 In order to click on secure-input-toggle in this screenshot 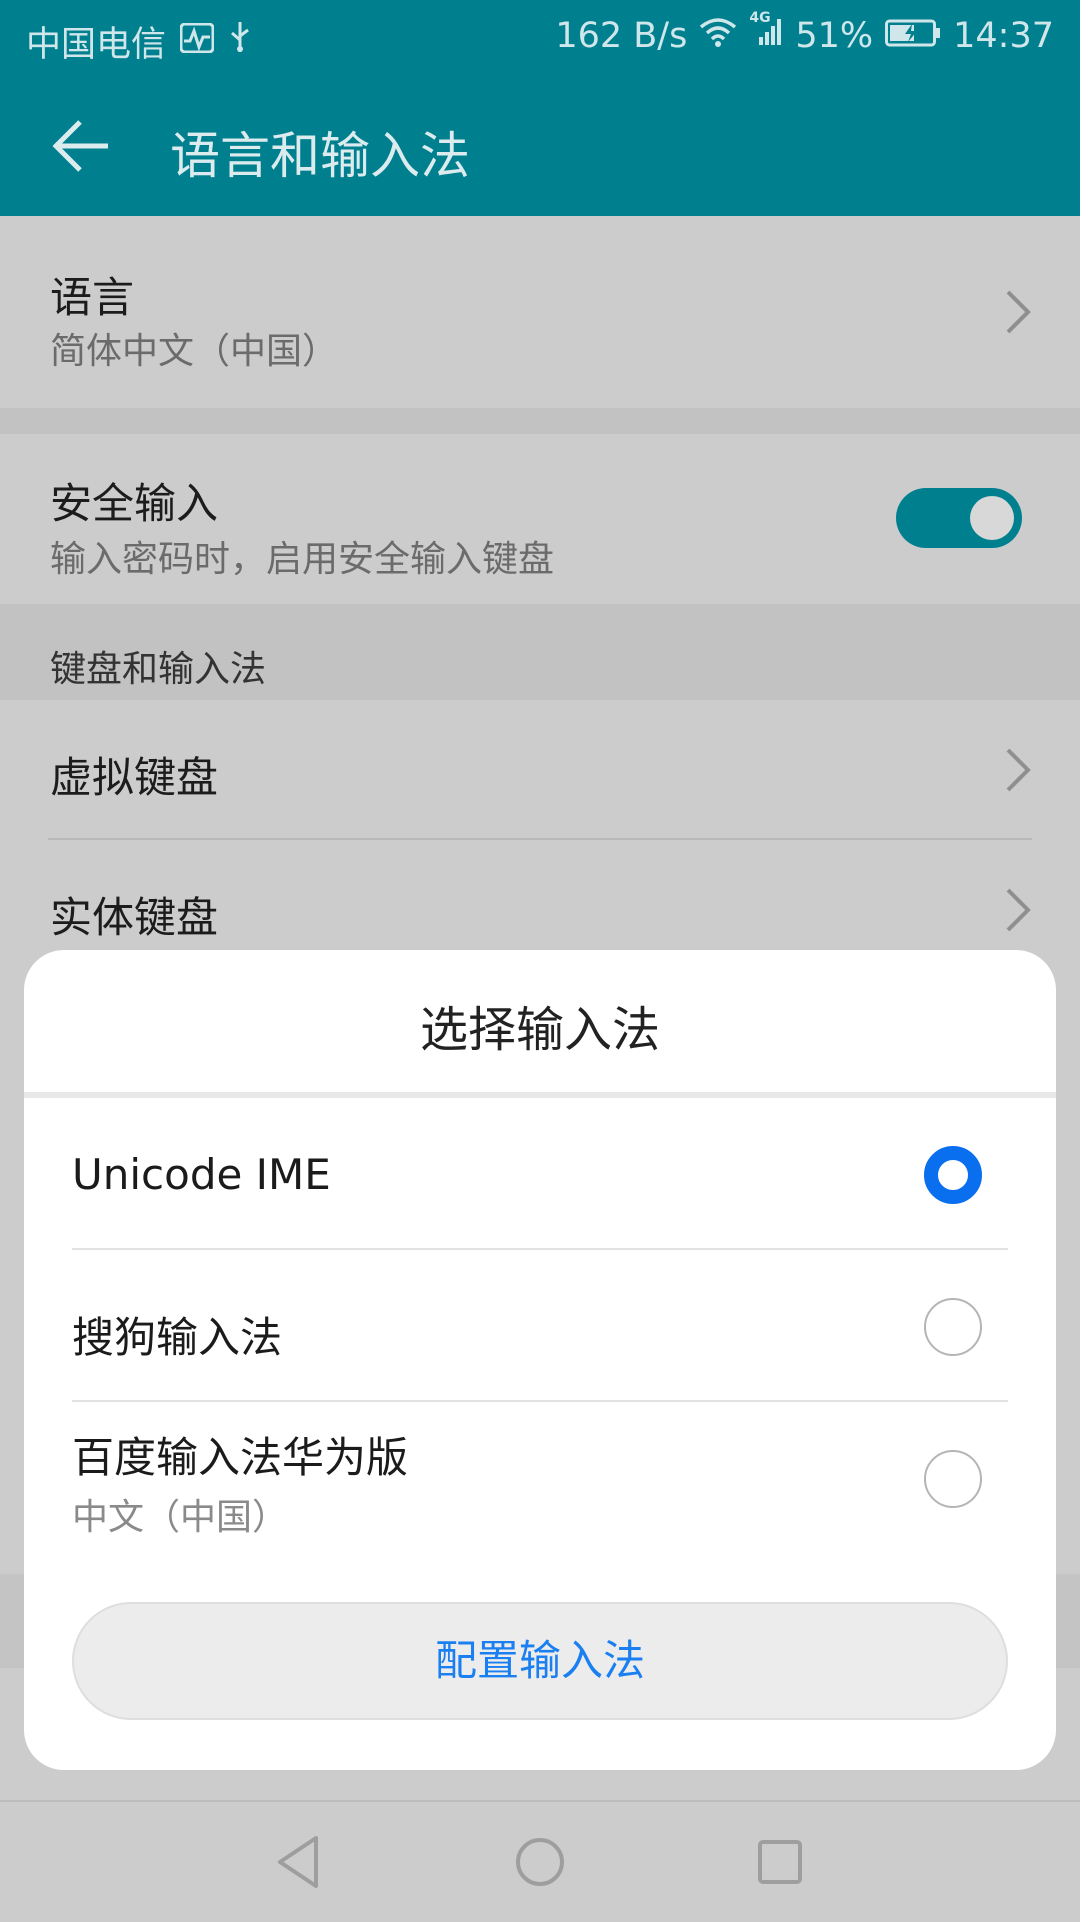, I will do `click(959, 518)`.